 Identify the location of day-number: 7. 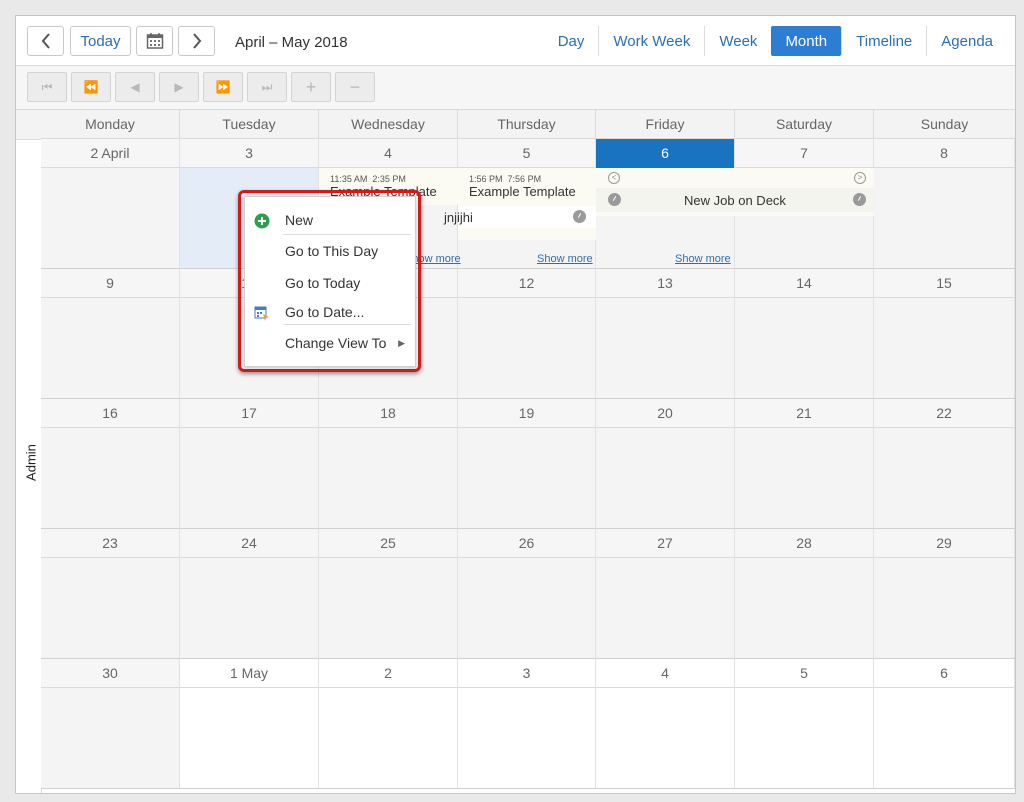
(804, 153).